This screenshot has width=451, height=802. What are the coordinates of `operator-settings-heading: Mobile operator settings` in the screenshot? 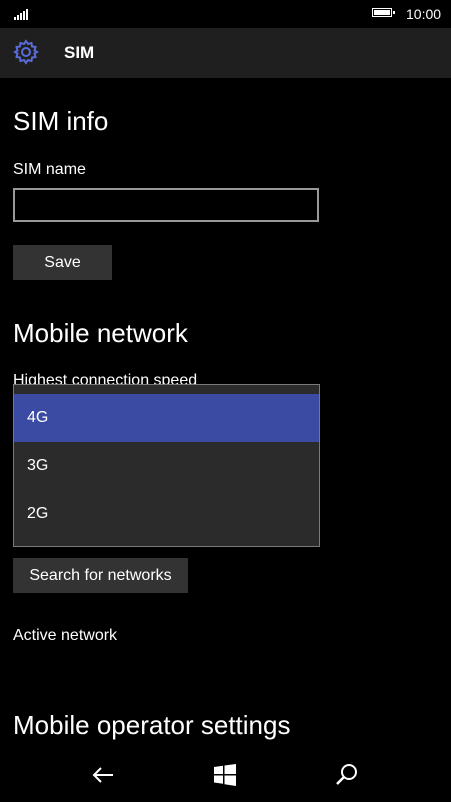 It's located at (152, 725).